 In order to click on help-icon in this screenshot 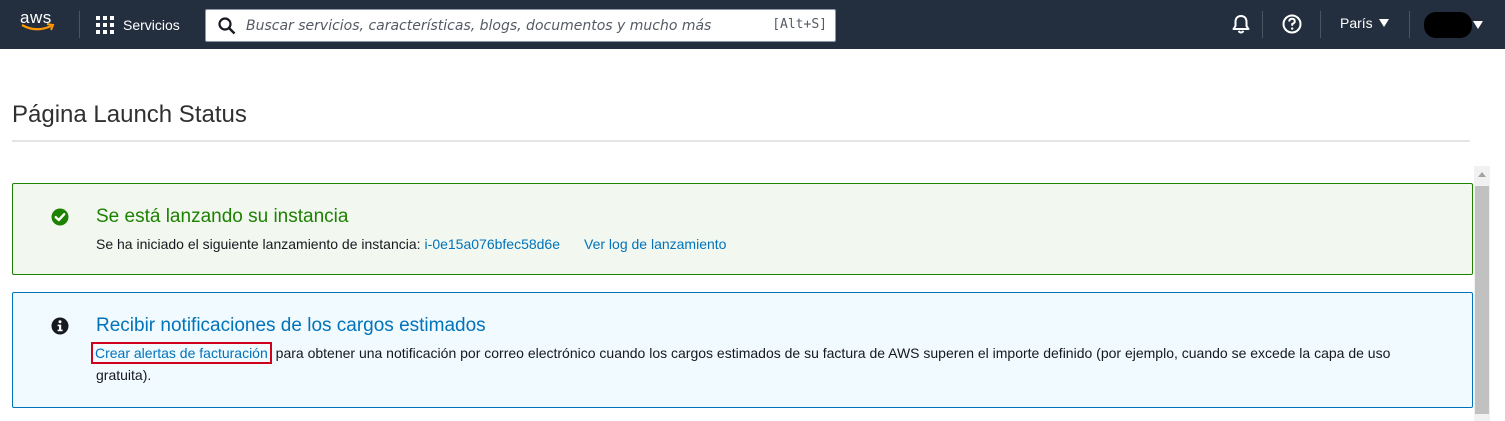, I will do `click(1292, 24)`.